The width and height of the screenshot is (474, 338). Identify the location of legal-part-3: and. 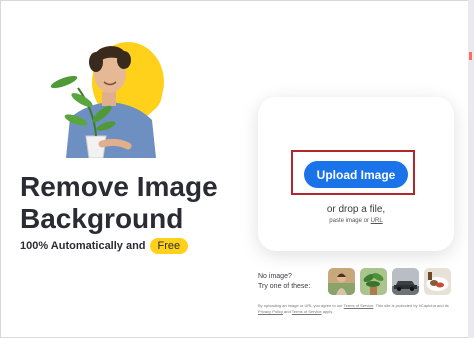
(287, 311).